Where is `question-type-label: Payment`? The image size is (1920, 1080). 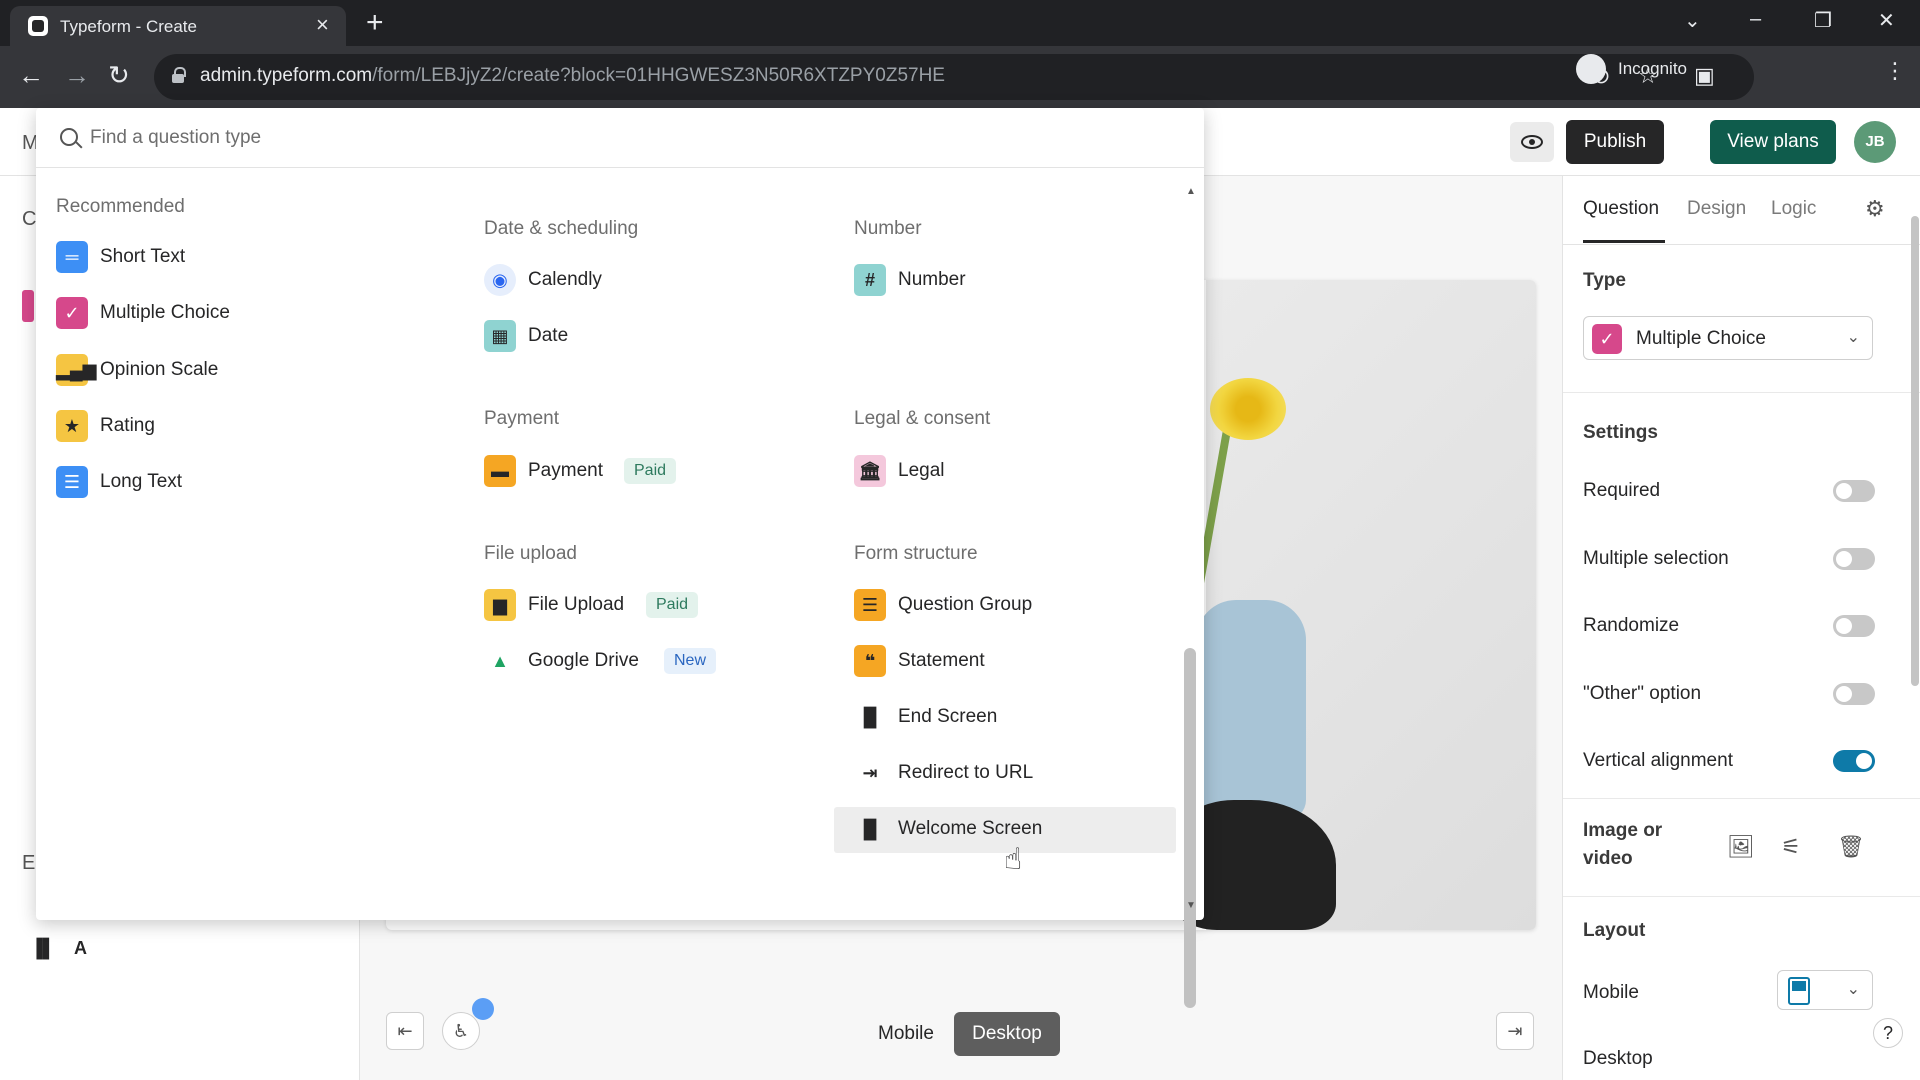 question-type-label: Payment is located at coordinates (565, 470).